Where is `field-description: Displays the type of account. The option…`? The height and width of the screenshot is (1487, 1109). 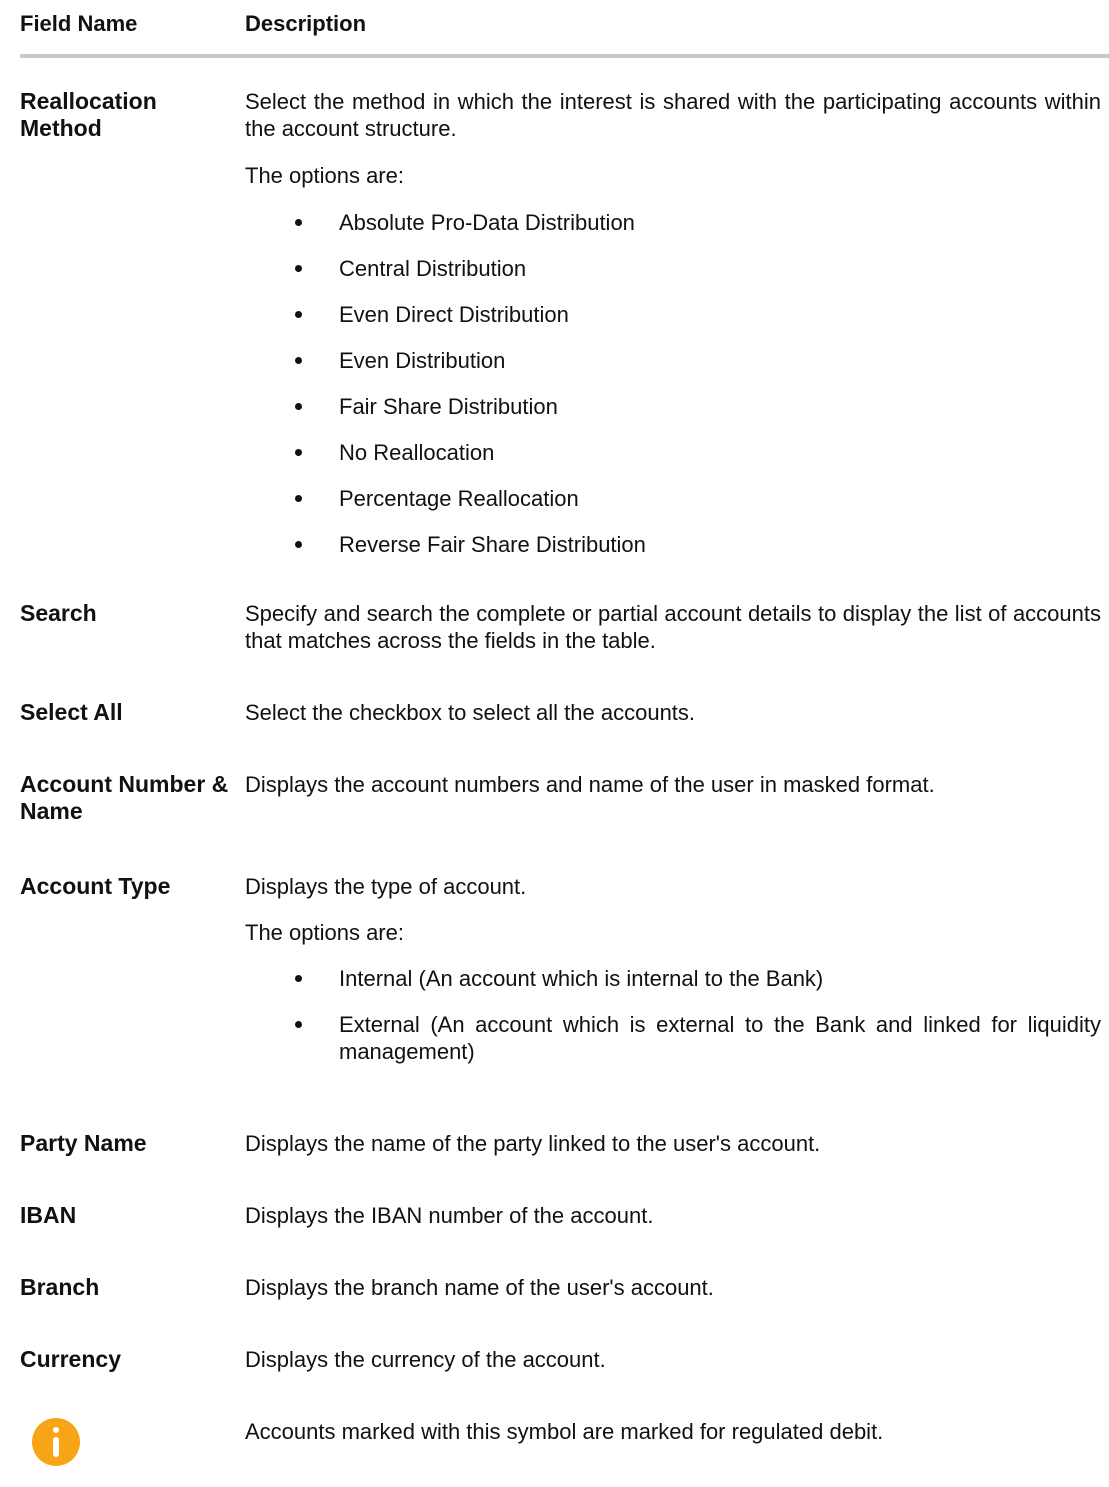 field-description: Displays the type of account. The option… is located at coordinates (673, 969).